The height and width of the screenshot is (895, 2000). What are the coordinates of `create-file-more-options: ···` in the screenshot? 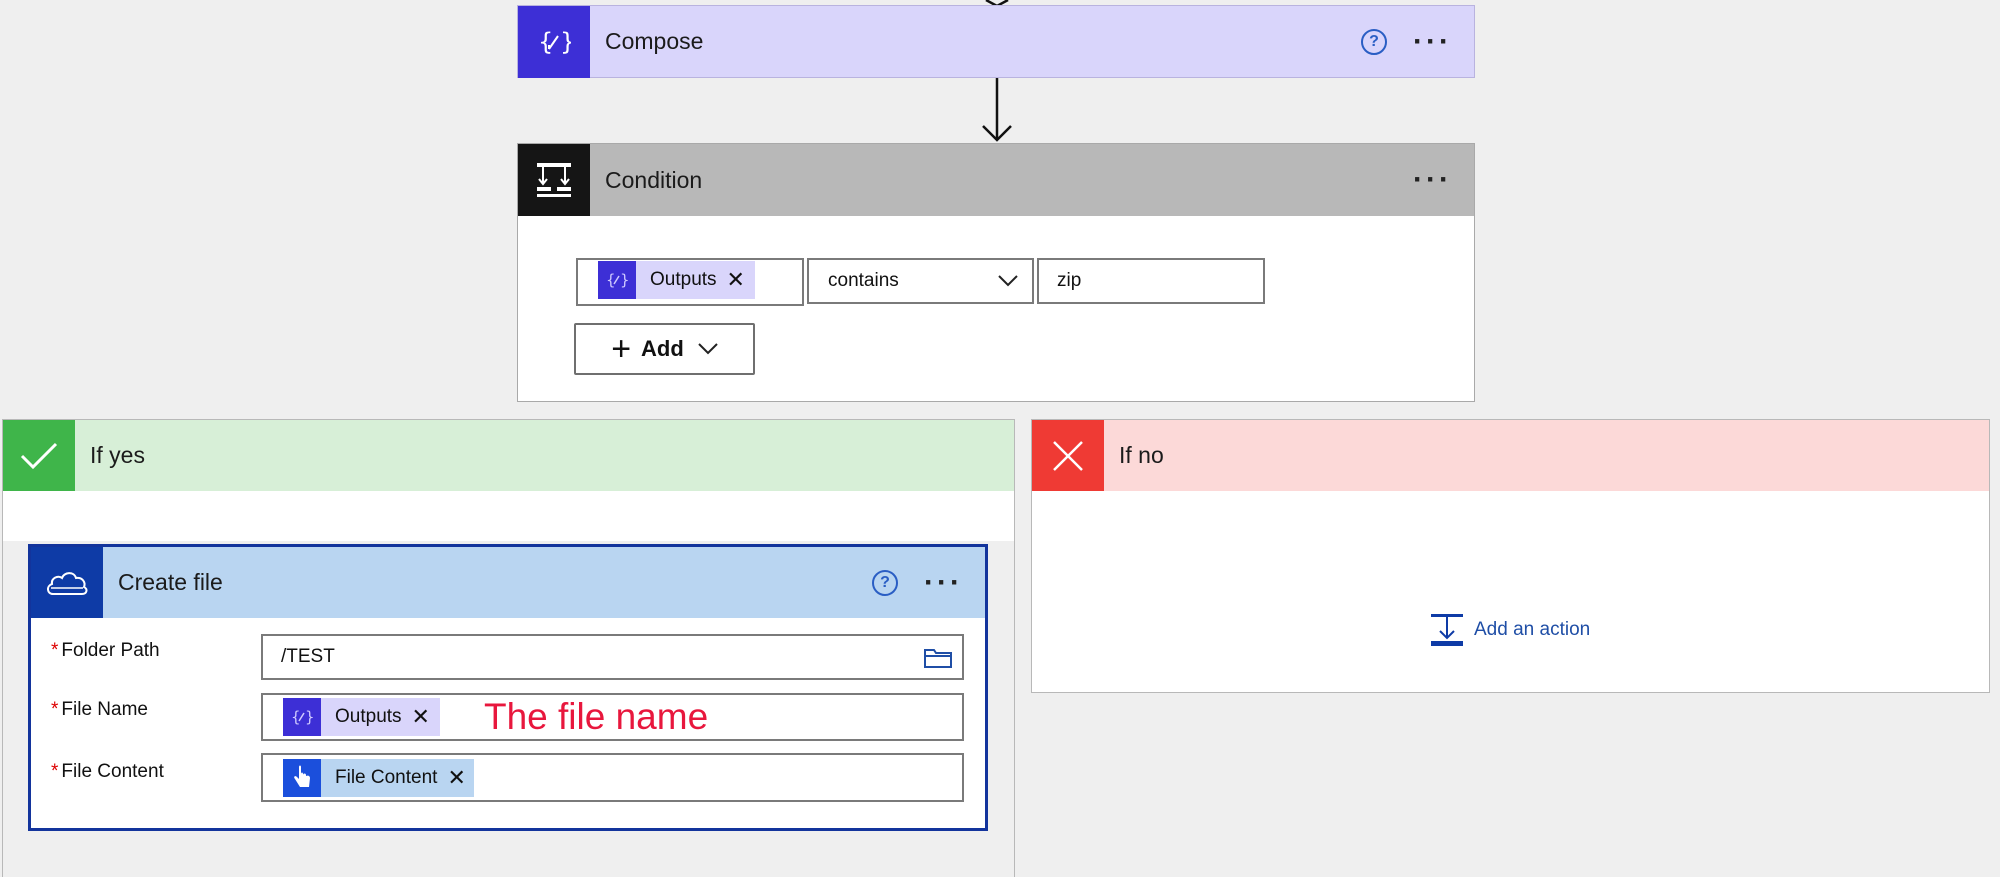 It's located at (943, 582).